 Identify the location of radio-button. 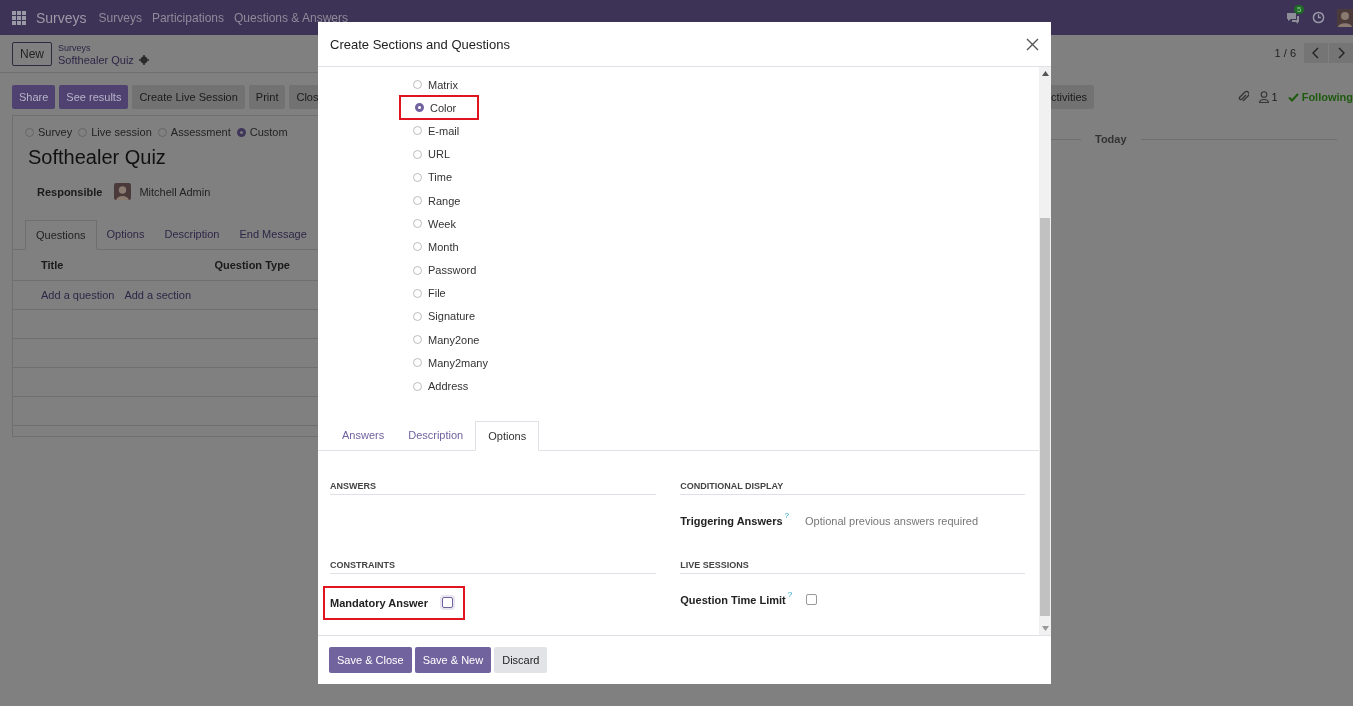
(241, 132).